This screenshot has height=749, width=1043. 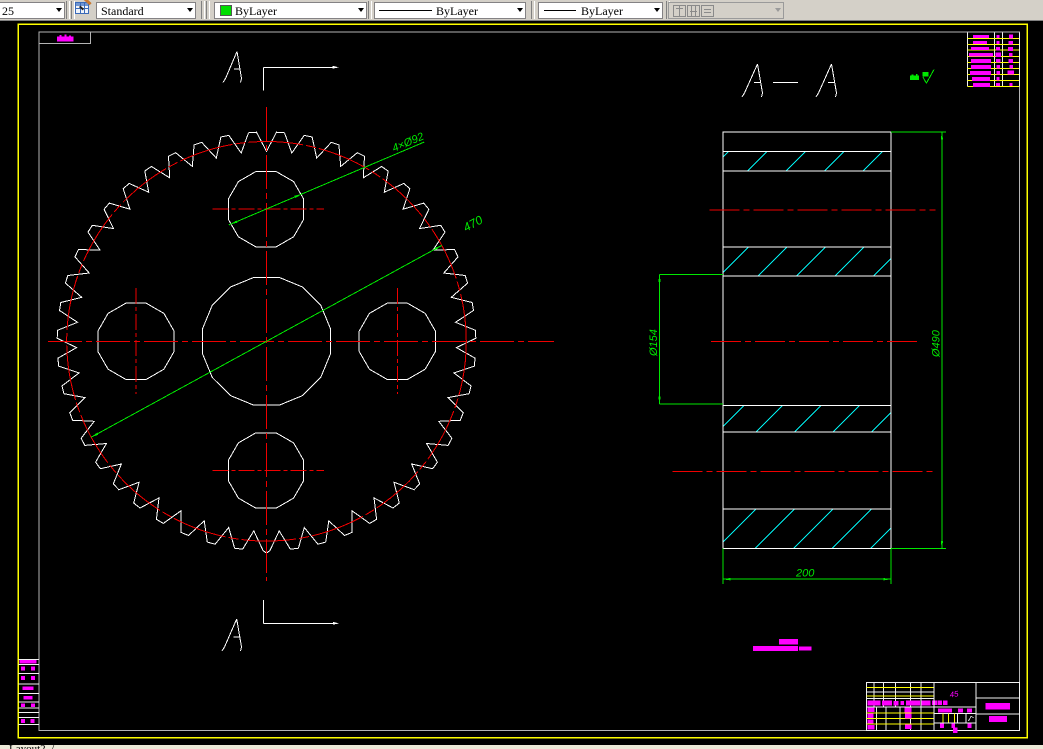 What do you see at coordinates (937, 343) in the screenshot?
I see `svg-text: Ø490` at bounding box center [937, 343].